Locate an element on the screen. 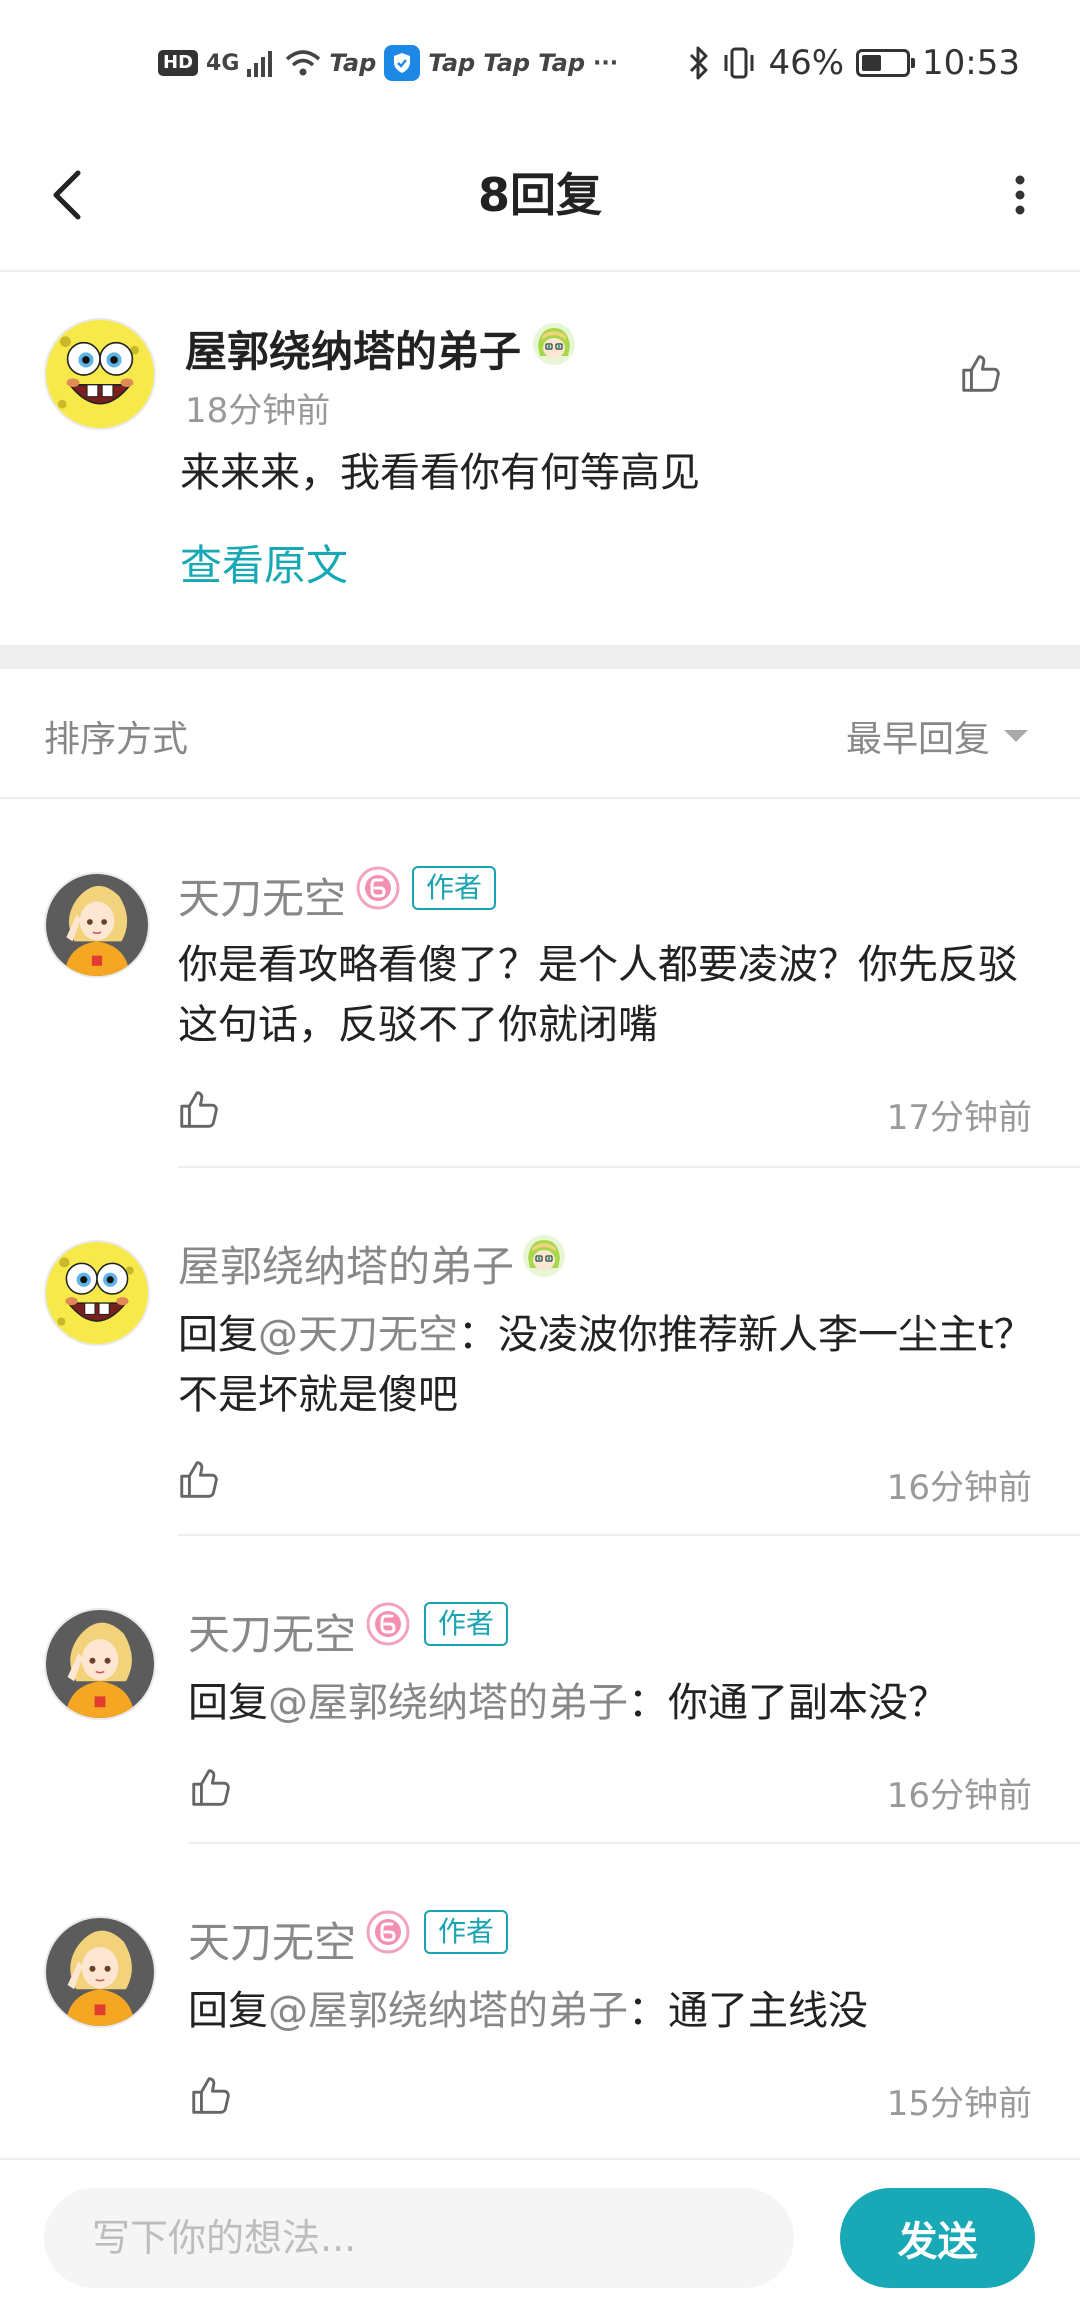 Image resolution: width=1080 pixels, height=2310 pixels. more-options-button is located at coordinates (1020, 195).